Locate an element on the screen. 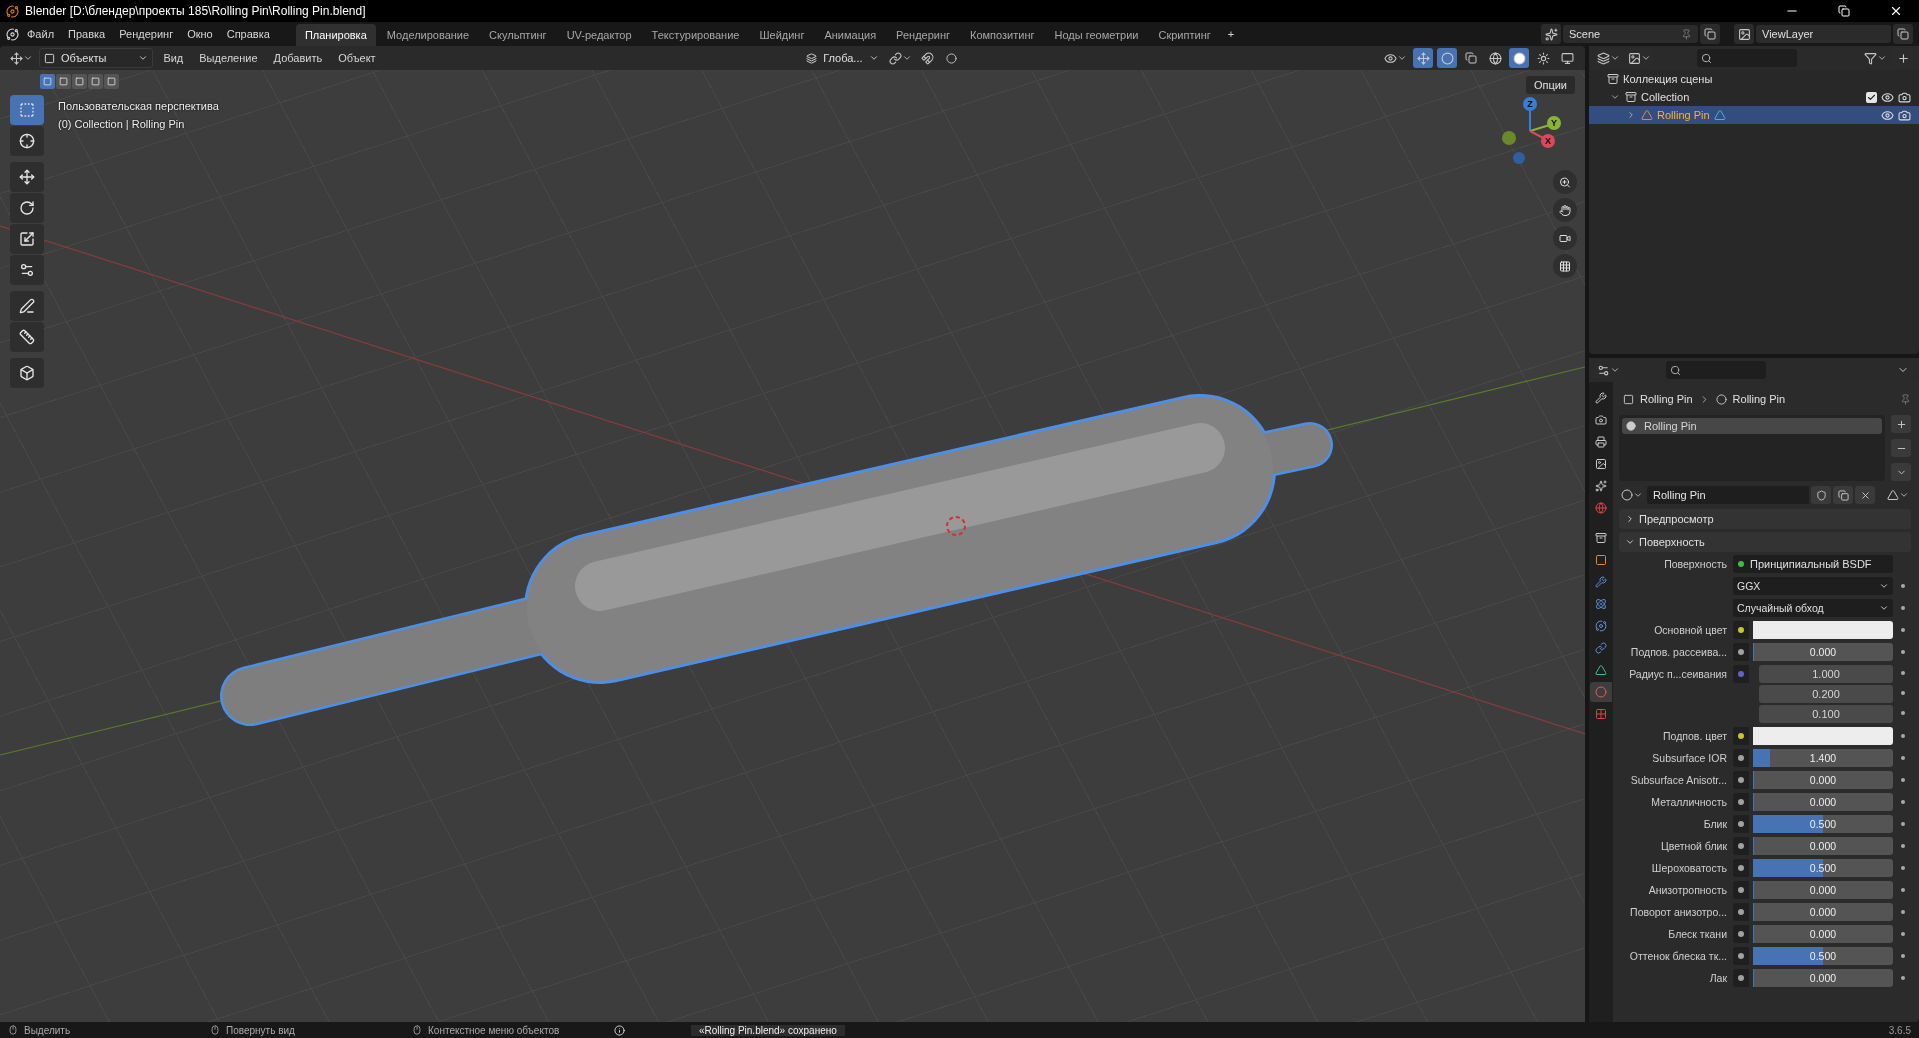 This screenshot has height=1038, width=1919. menu-item: Файл is located at coordinates (41, 34).